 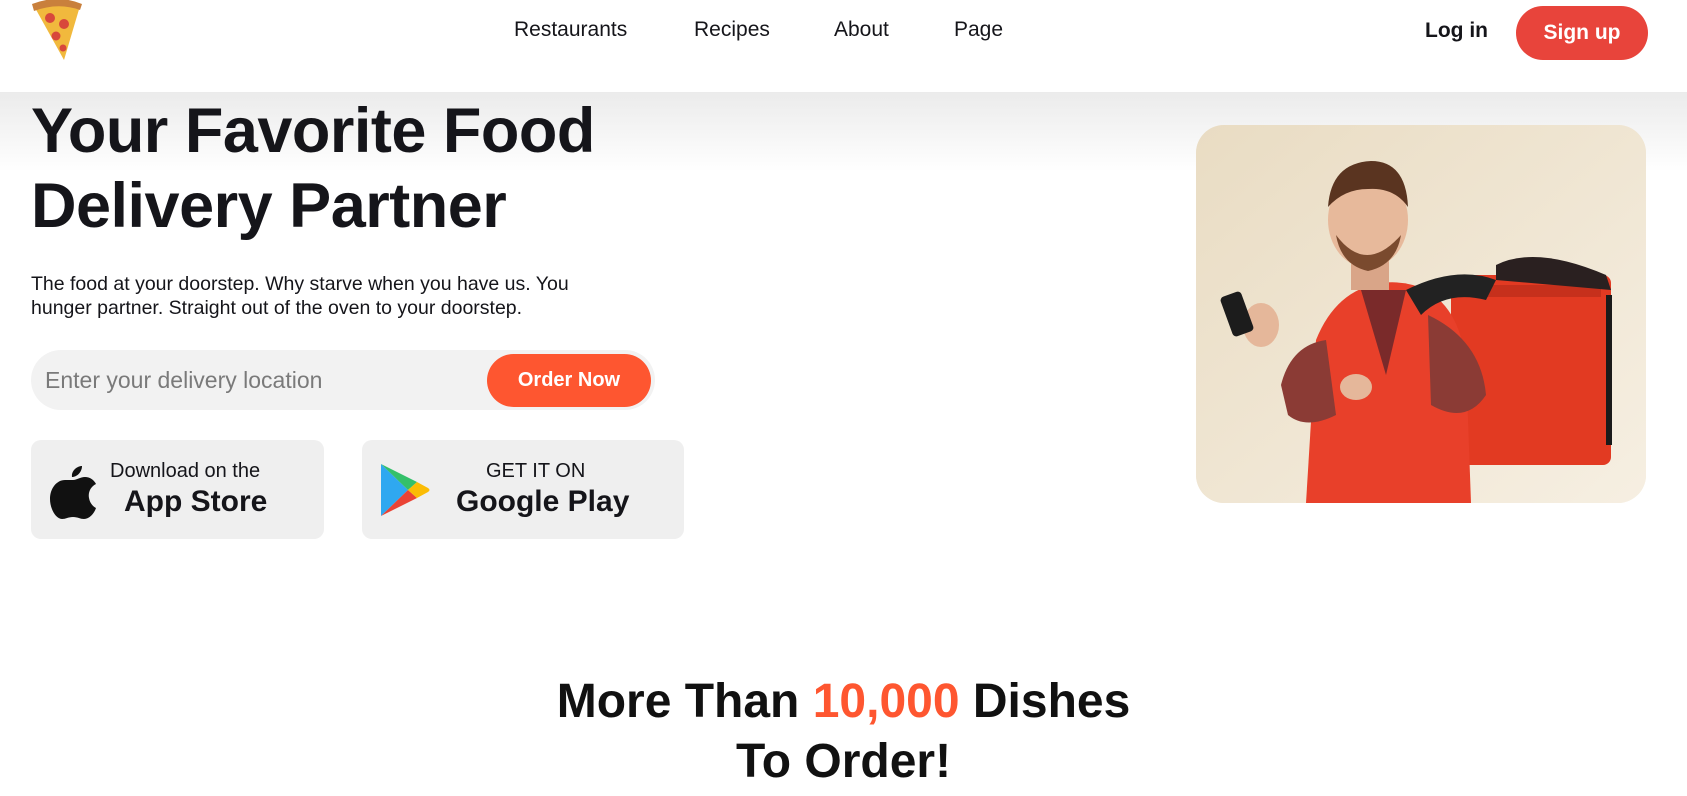 I want to click on nav-recipes: Recipes, so click(x=732, y=30).